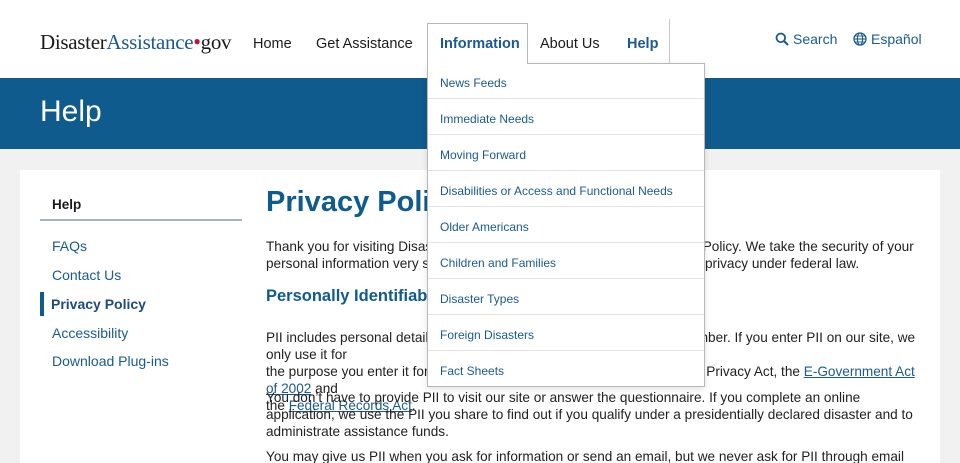 The width and height of the screenshot is (960, 463). I want to click on logo-part-assistance: Assistance, so click(150, 42).